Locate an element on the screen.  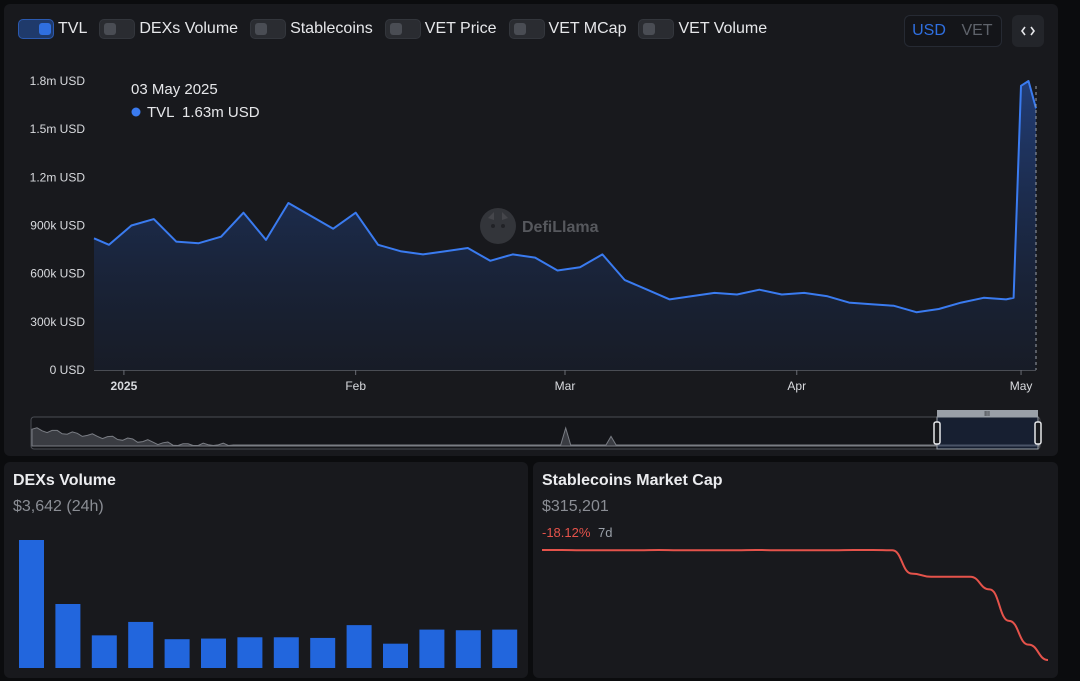
tooltip-marker is located at coordinates (136, 112).